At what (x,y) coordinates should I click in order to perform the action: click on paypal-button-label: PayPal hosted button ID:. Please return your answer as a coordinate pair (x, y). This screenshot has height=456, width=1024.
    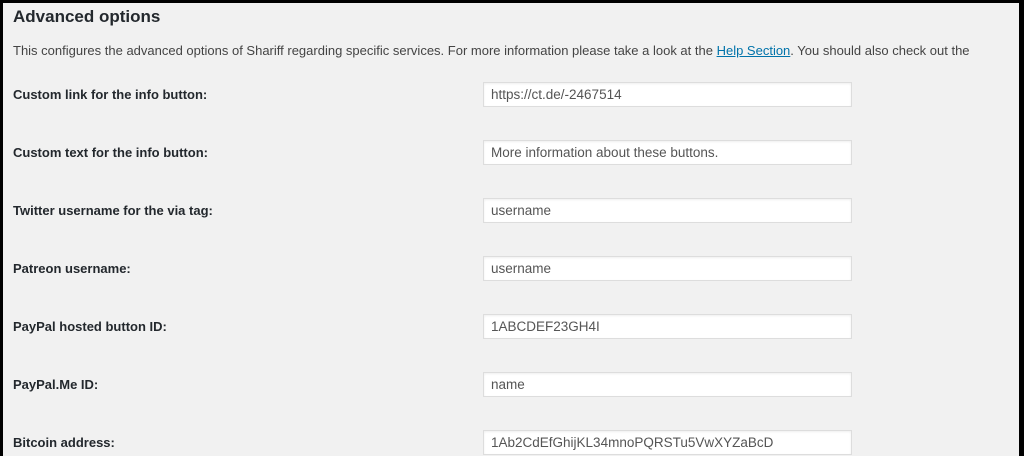
    Looking at the image, I should click on (90, 326).